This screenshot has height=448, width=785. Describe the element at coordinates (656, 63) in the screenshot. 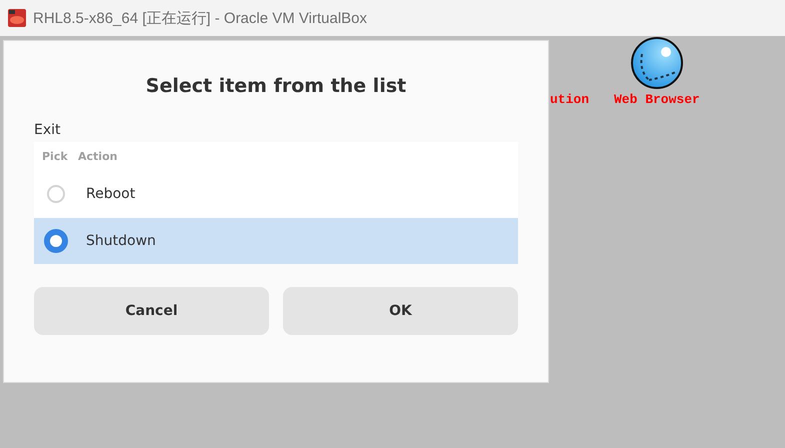

I see `globe-icon` at that location.